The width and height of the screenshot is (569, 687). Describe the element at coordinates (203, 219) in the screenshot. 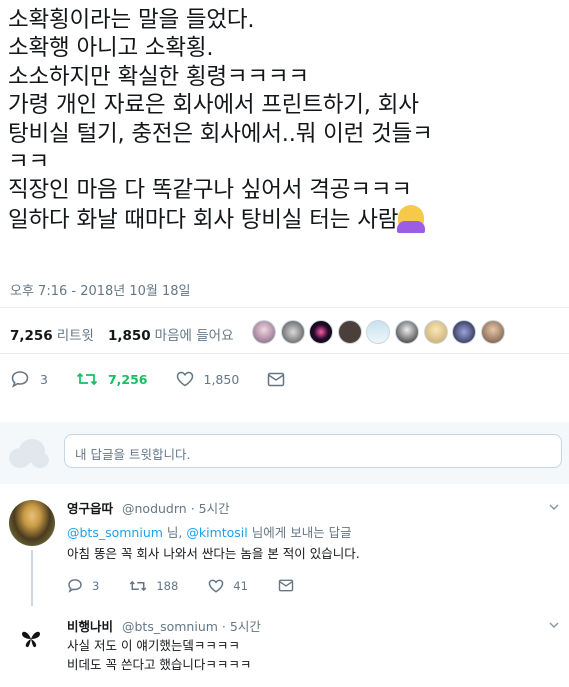

I see `tweet-line-text: 일하다 화날 때마다 회사 탕비실 터는 사람` at that location.